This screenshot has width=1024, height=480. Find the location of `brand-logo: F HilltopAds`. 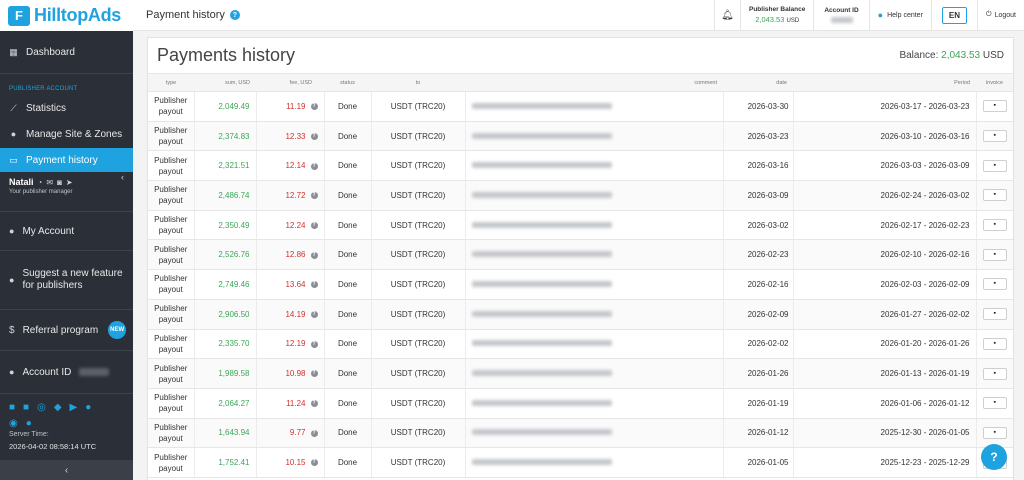

brand-logo: F HilltopAds is located at coordinates (66, 15).